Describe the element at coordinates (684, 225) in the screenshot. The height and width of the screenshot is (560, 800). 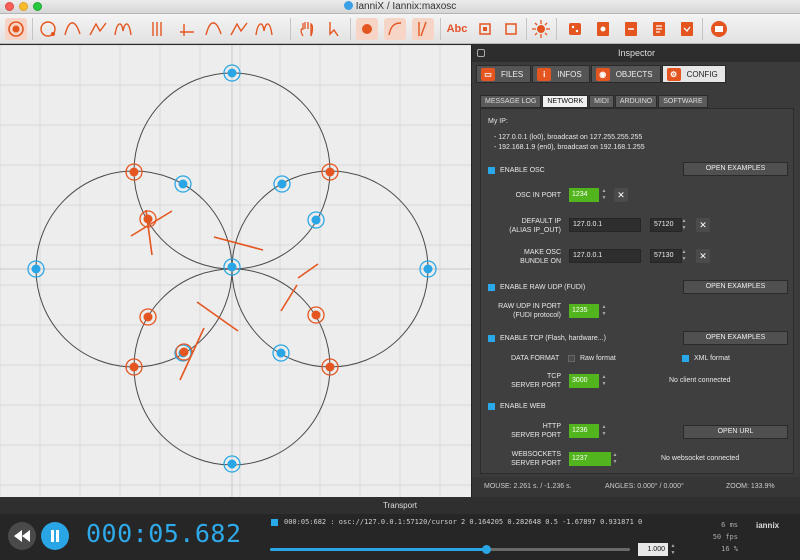
I see `default-ip-port-stepper: ▲ ▼` at that location.